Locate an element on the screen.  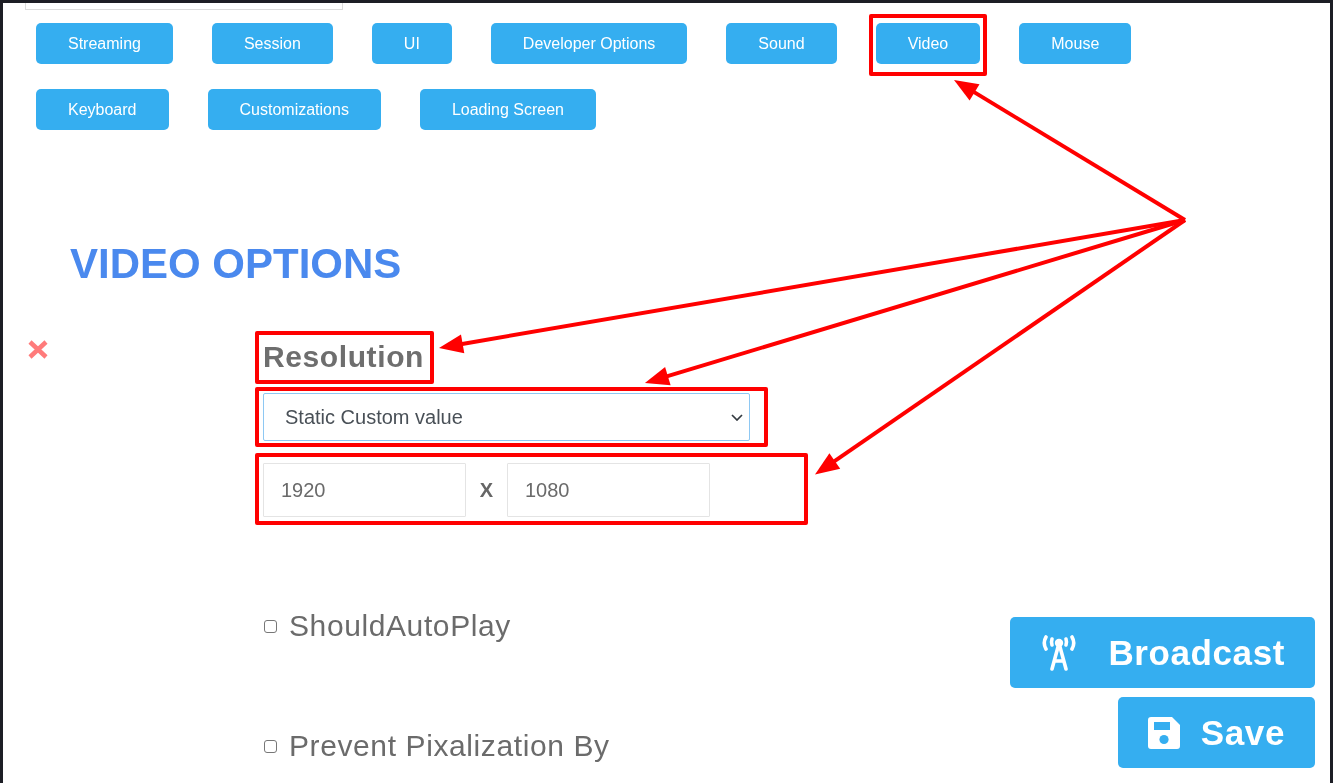
save-button: Save is located at coordinates (1216, 732).